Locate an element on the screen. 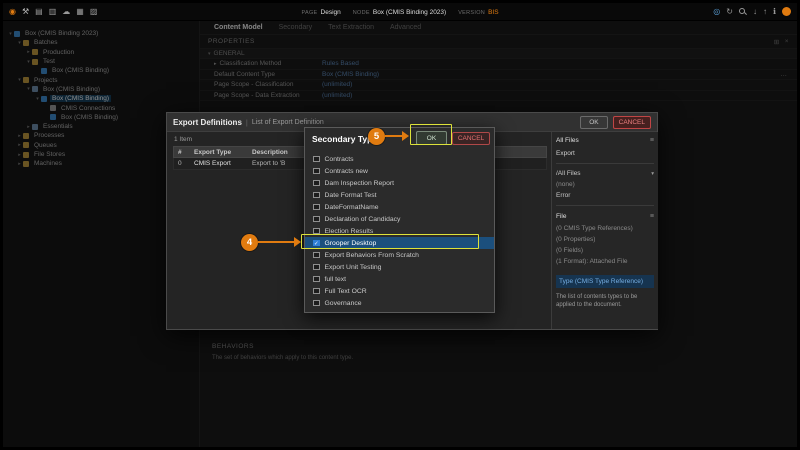  secondary-type-option: Governance is located at coordinates (399, 303).